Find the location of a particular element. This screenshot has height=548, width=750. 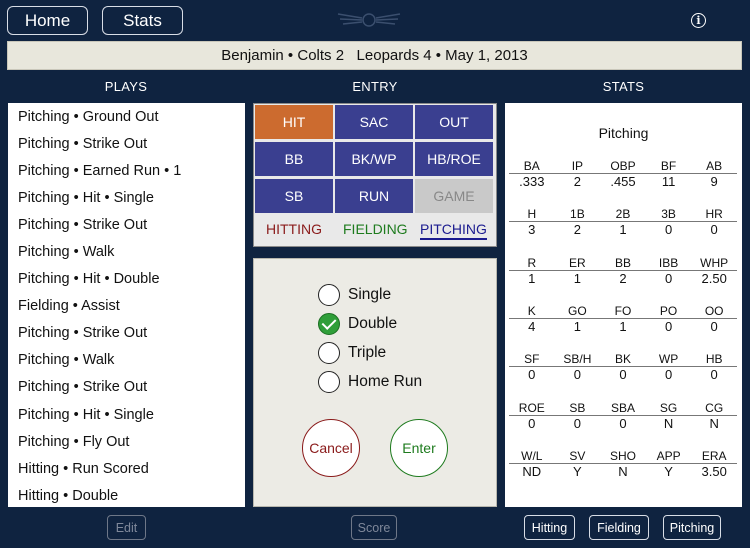

stat-label: BB is located at coordinates (622, 262).